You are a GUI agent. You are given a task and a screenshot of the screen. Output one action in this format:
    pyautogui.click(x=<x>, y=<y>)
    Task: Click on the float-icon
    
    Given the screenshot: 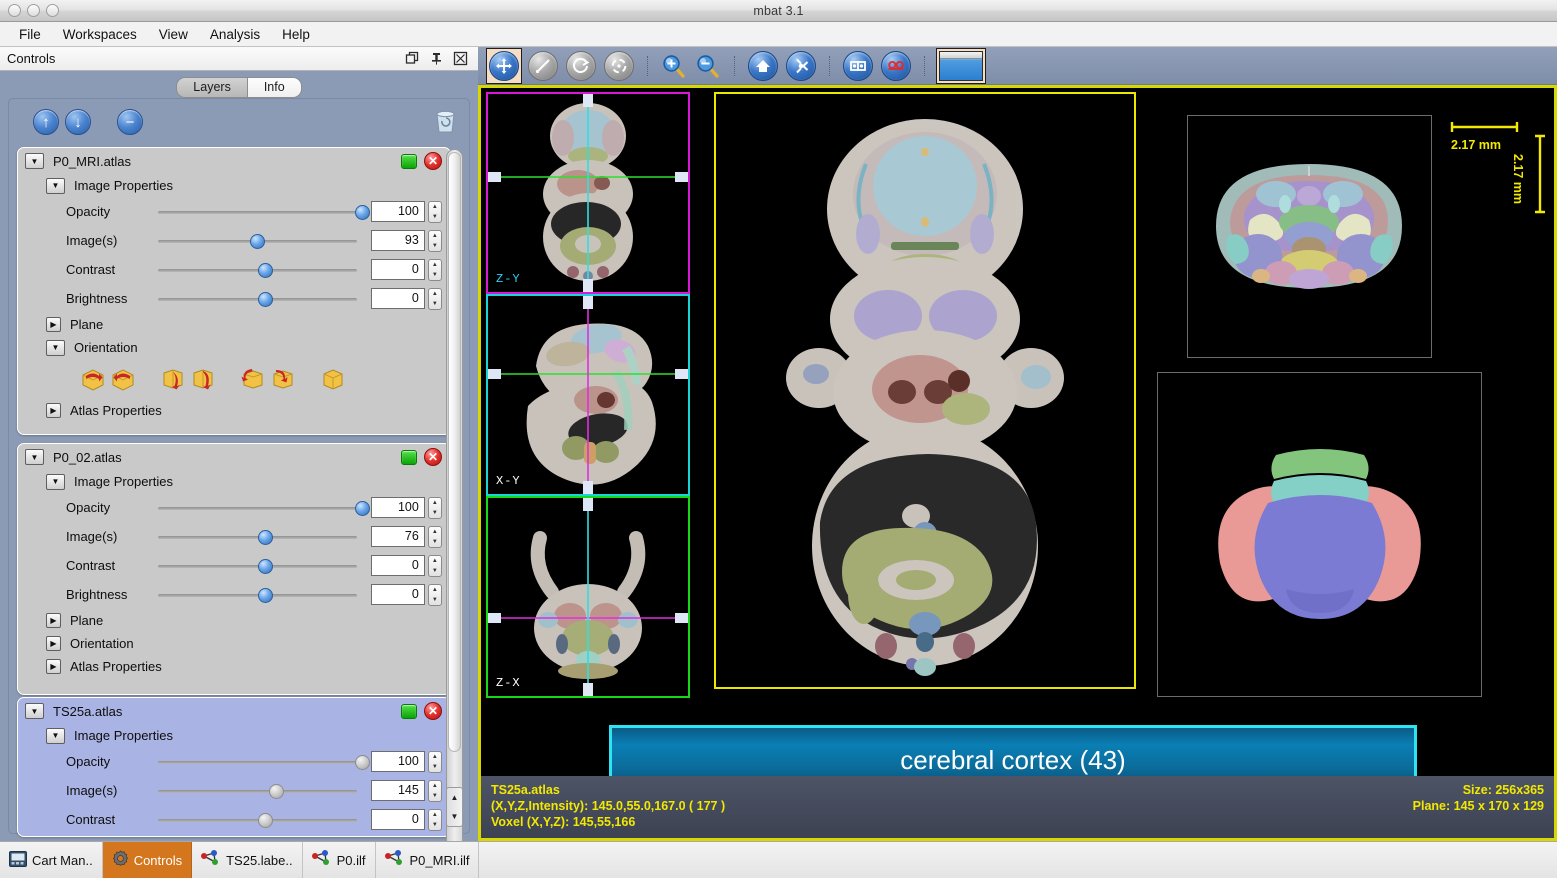 What is the action you would take?
    pyautogui.click(x=412, y=58)
    